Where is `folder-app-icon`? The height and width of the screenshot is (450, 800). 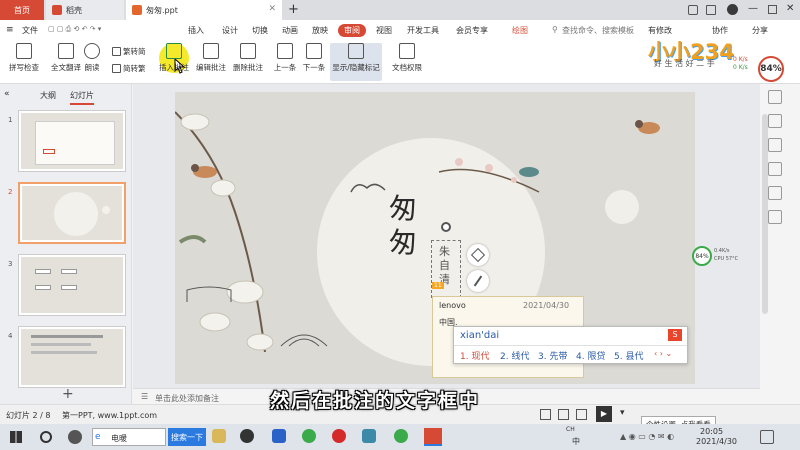 folder-app-icon is located at coordinates (219, 436).